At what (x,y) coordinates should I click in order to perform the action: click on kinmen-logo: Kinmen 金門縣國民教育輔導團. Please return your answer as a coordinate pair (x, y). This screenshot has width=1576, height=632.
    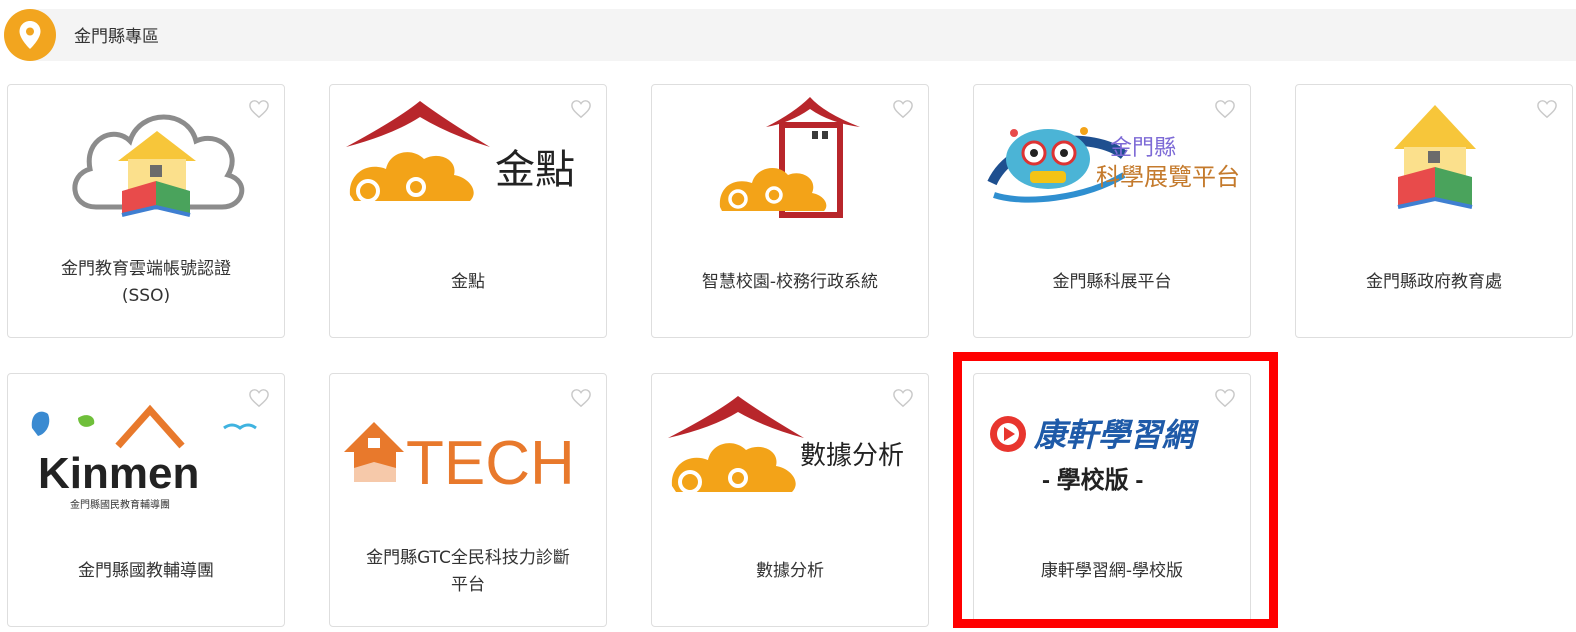
    Looking at the image, I should click on (144, 457).